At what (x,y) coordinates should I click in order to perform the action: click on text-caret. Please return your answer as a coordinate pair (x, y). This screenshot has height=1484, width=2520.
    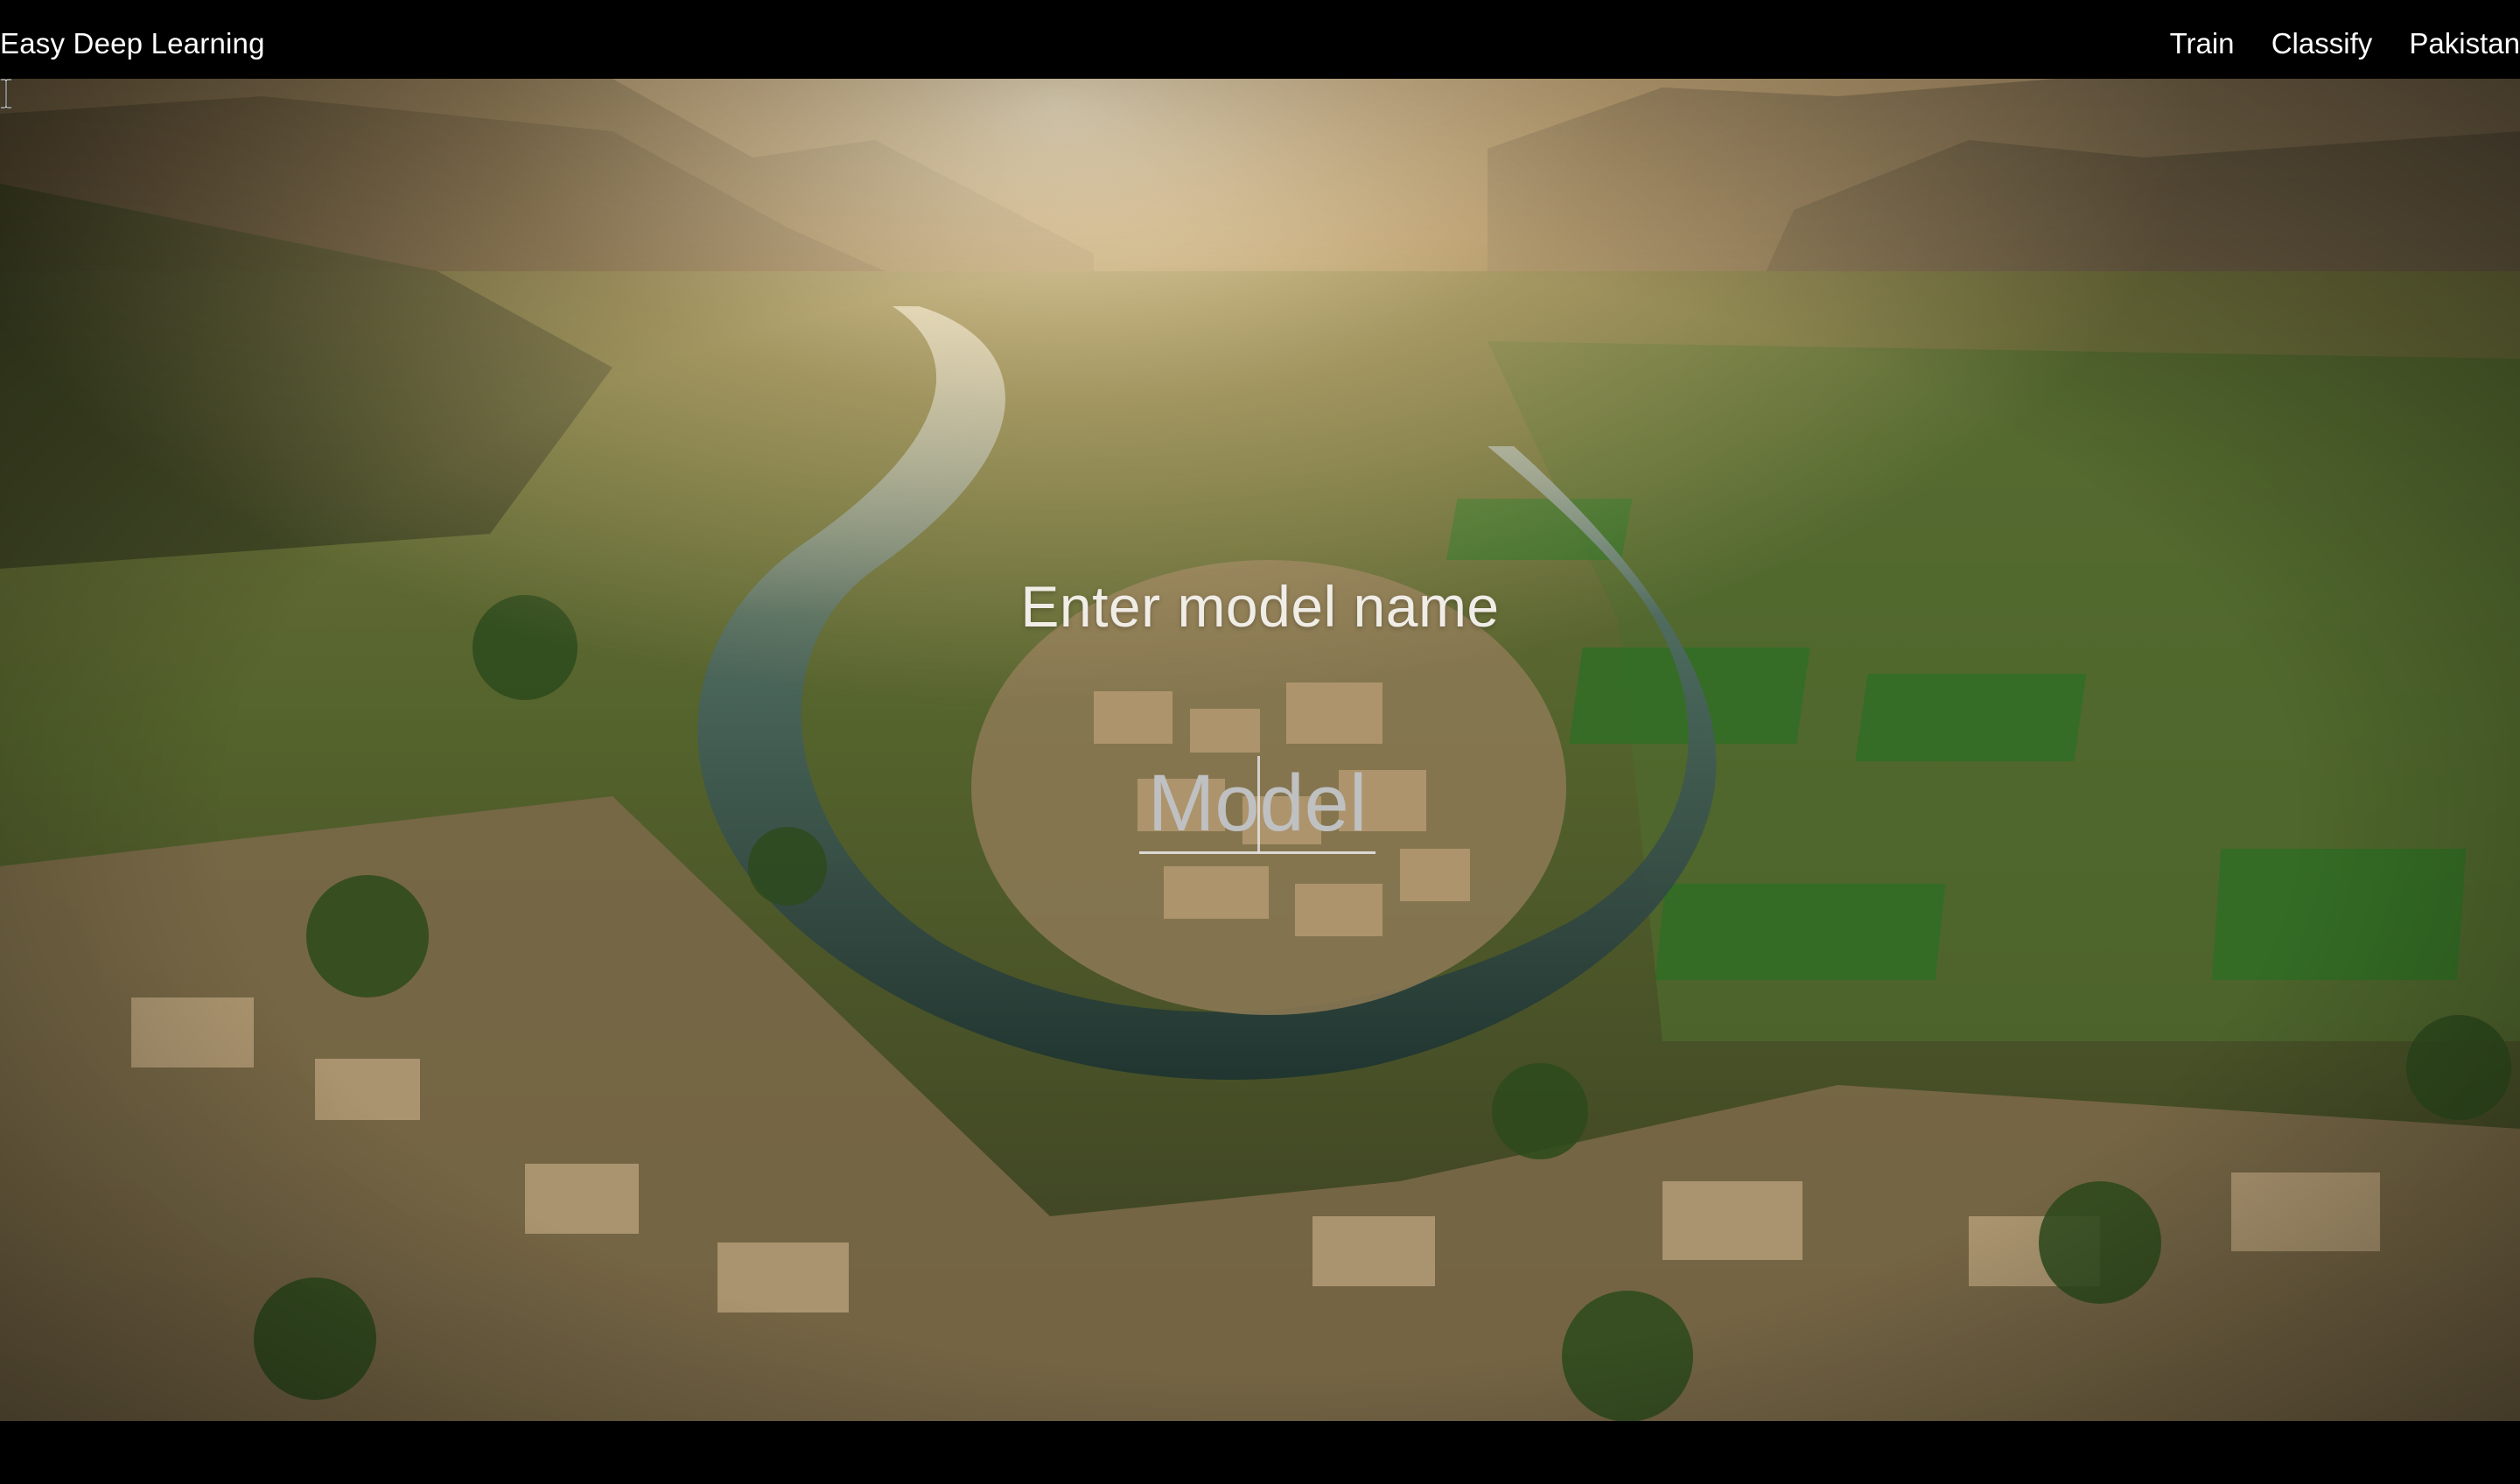
    Looking at the image, I should click on (1258, 804).